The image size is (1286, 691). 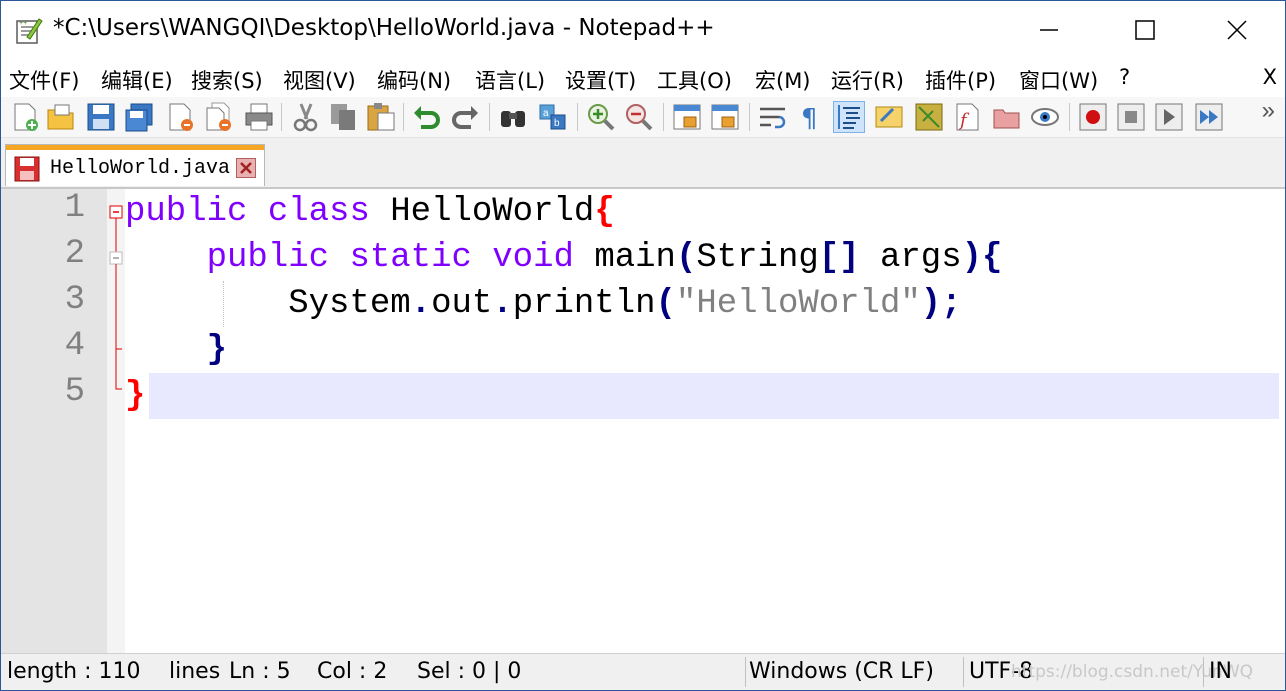 I want to click on minimize-button, so click(x=1049, y=30).